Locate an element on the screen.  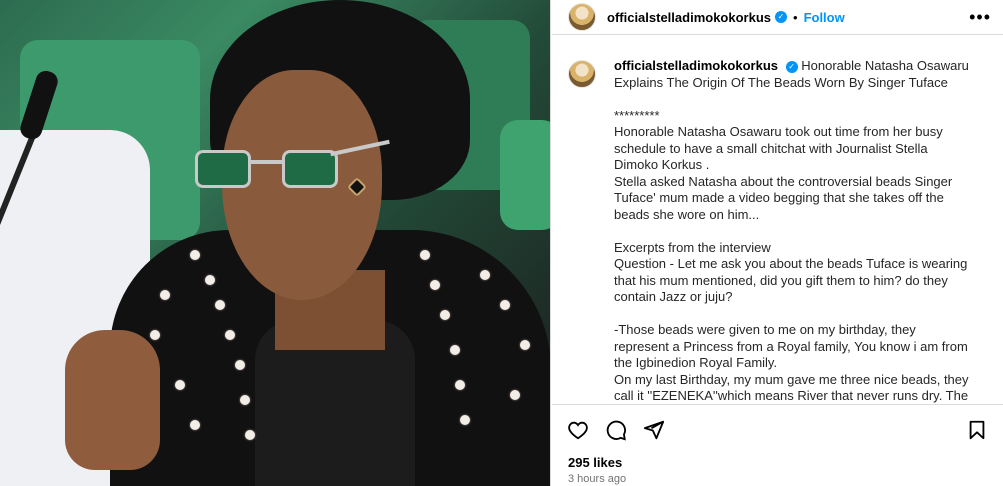
header-username: officialstelladimokokorkus is located at coordinates (689, 17).